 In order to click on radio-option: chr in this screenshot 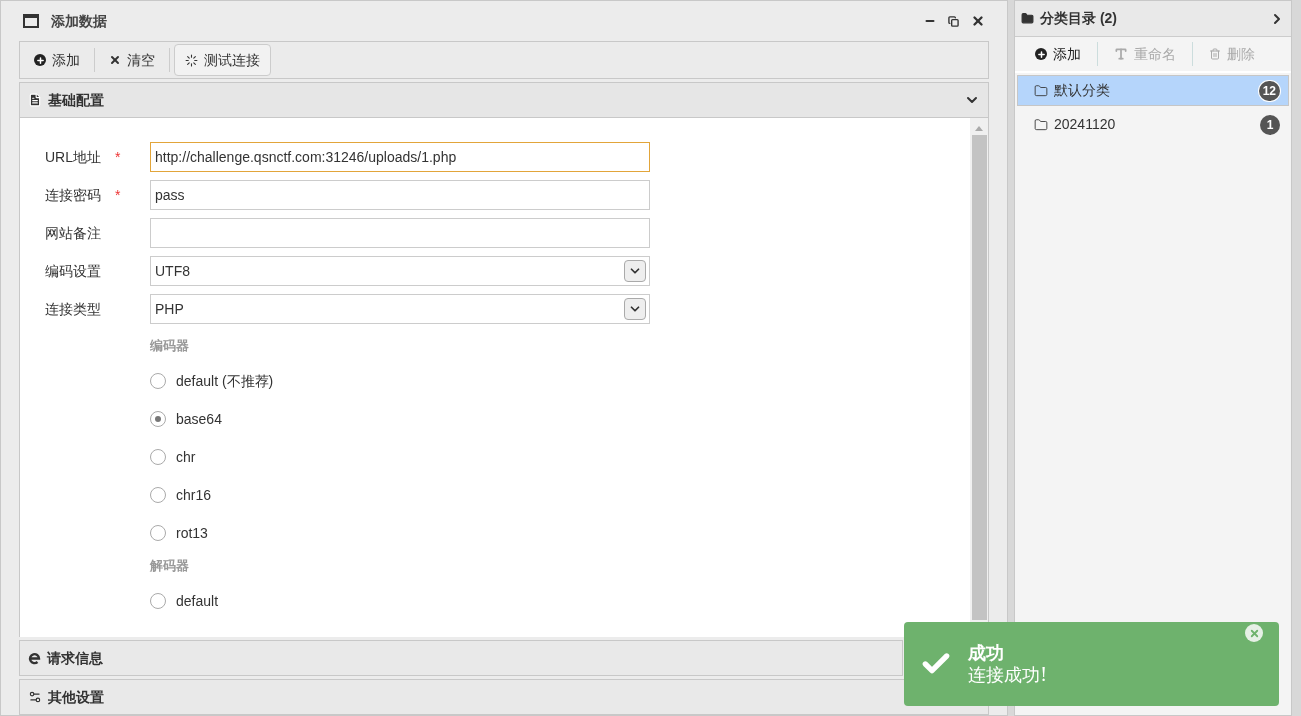, I will do `click(173, 457)`.